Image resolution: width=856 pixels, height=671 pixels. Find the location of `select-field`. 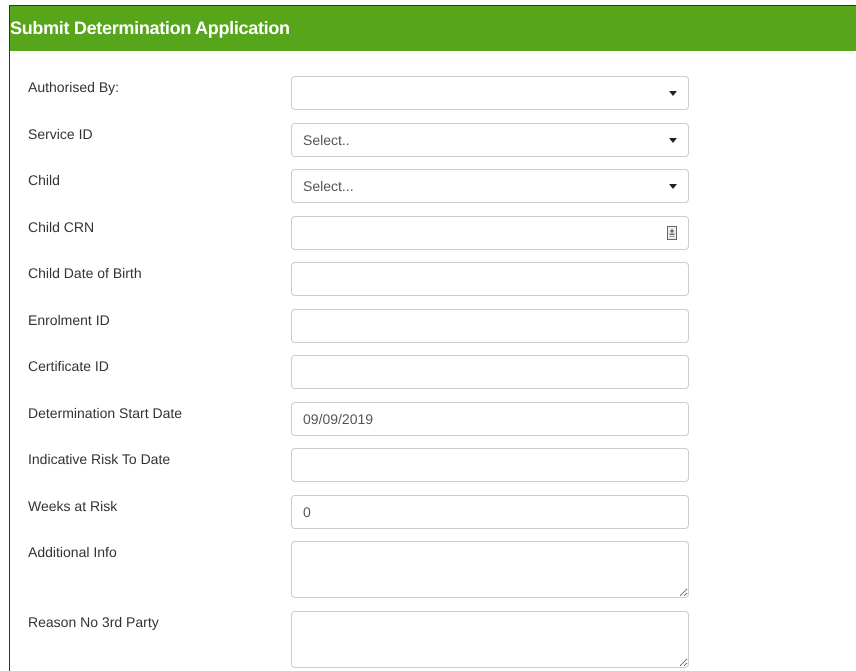

select-field is located at coordinates (490, 93).